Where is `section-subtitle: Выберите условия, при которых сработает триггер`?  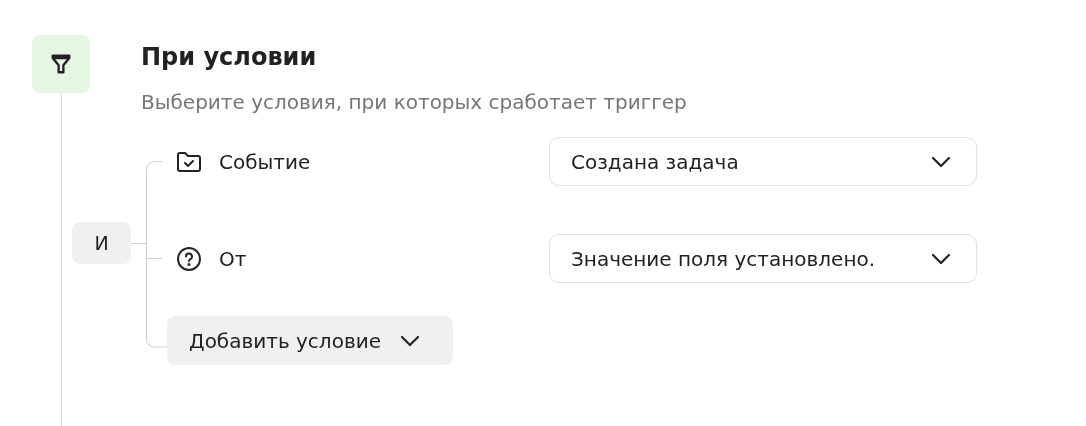
section-subtitle: Выберите условия, при которых сработает триггер is located at coordinates (414, 102).